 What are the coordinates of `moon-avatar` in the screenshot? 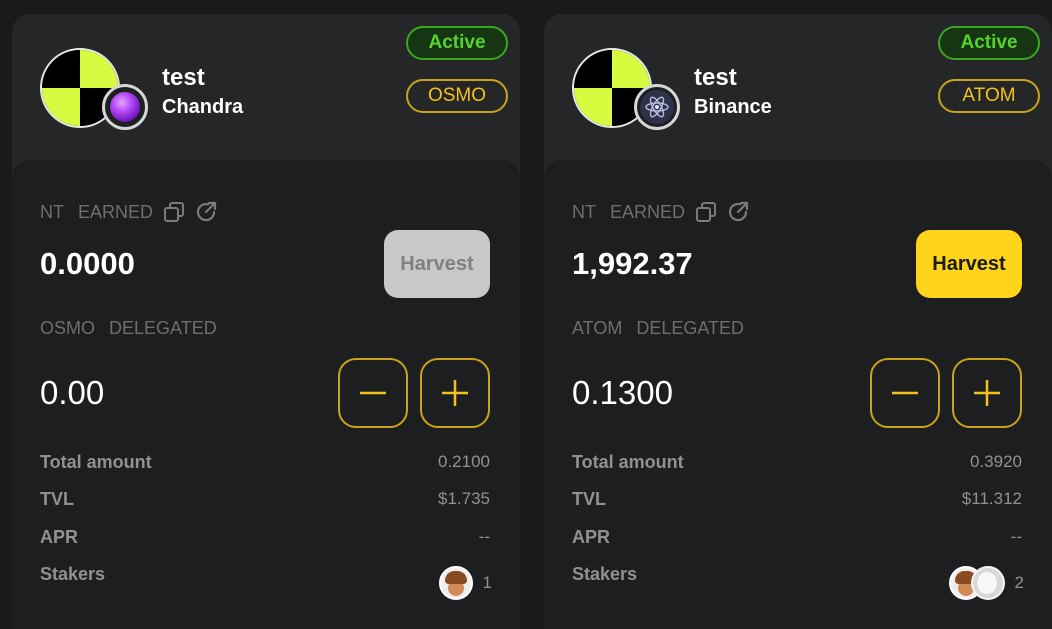 It's located at (987, 583).